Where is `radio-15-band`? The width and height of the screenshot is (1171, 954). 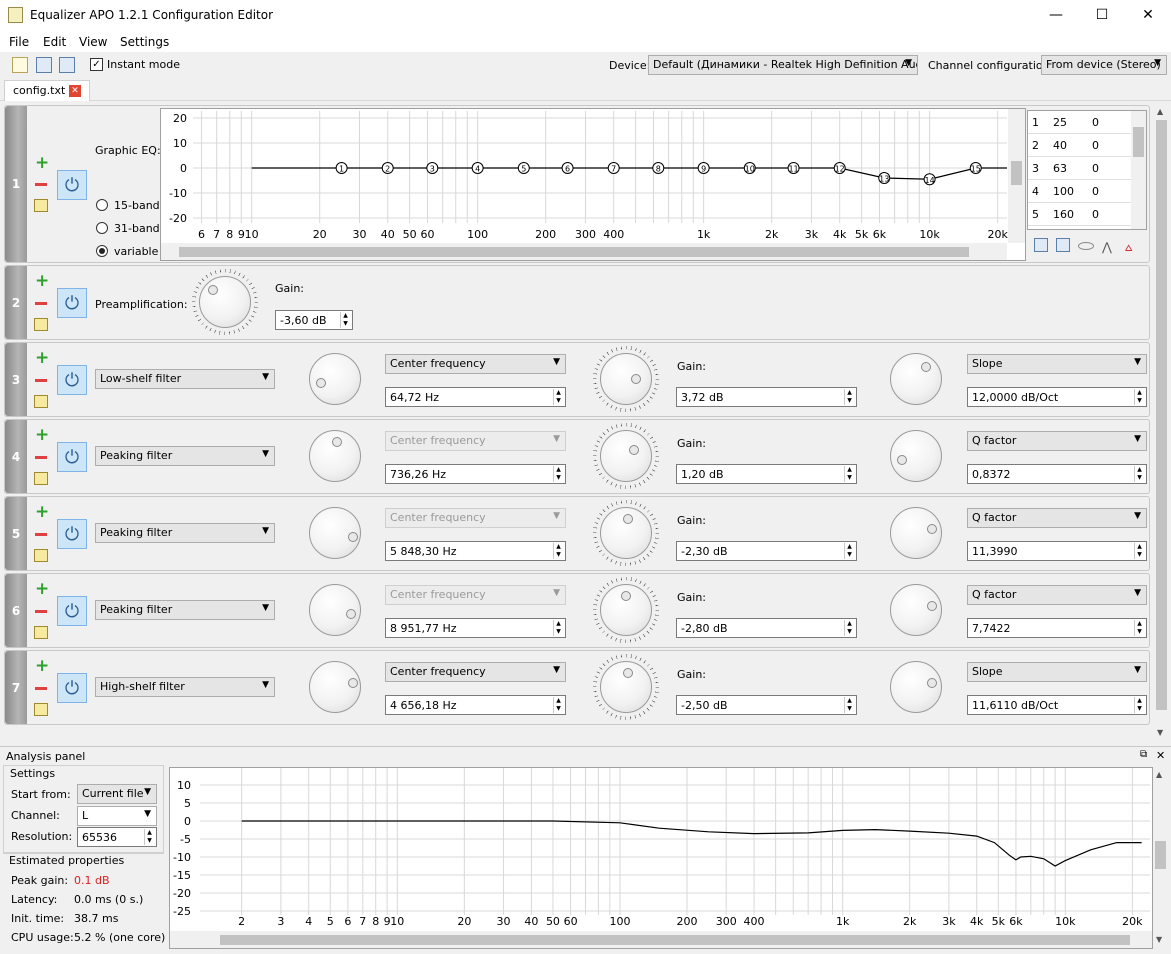
radio-15-band is located at coordinates (102, 205).